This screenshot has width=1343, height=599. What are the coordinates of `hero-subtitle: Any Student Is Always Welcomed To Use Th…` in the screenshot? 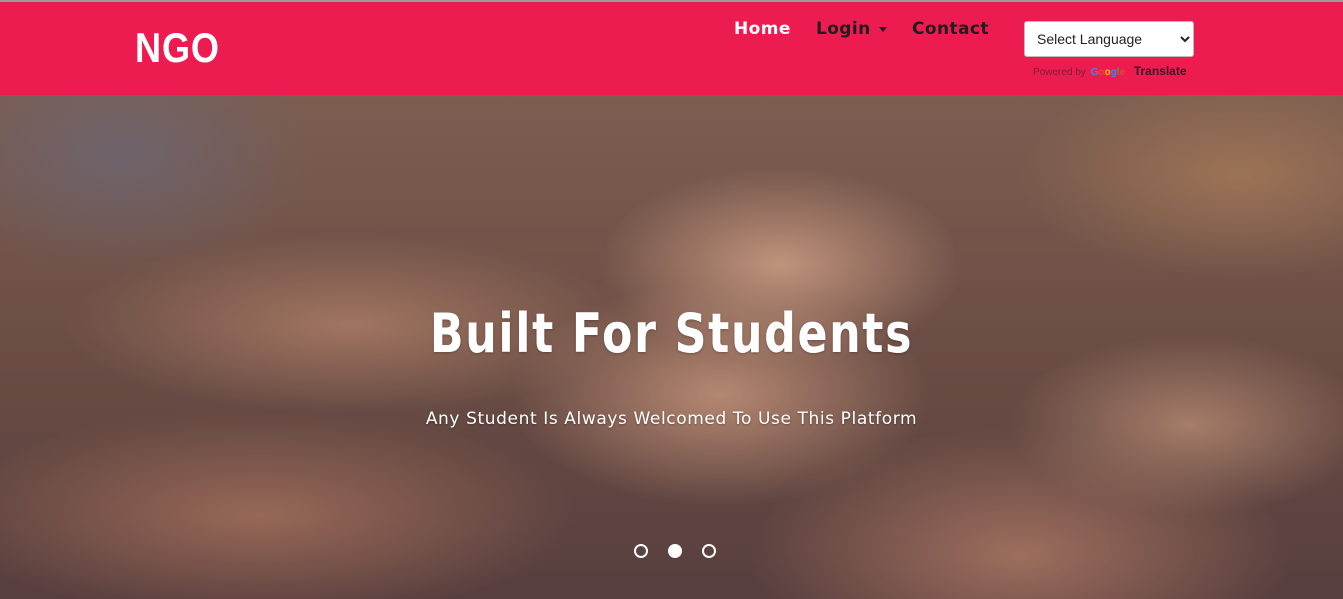 It's located at (671, 419).